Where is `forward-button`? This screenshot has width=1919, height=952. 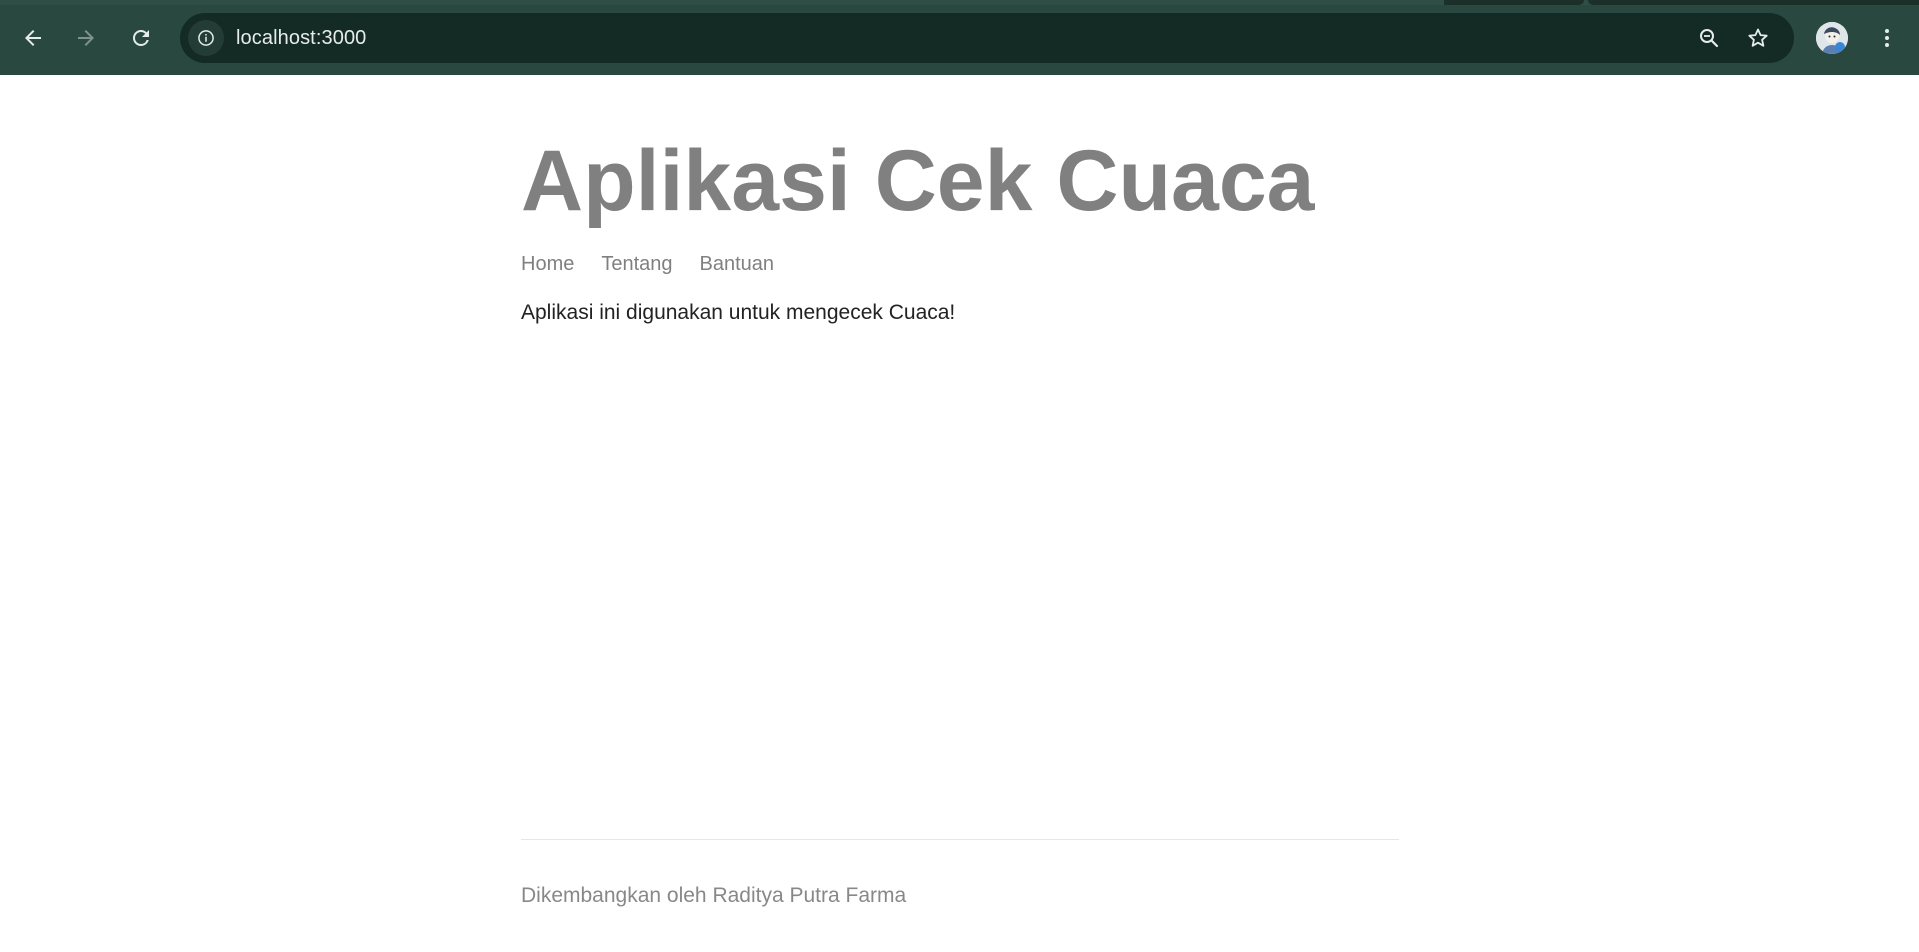
forward-button is located at coordinates (86, 38).